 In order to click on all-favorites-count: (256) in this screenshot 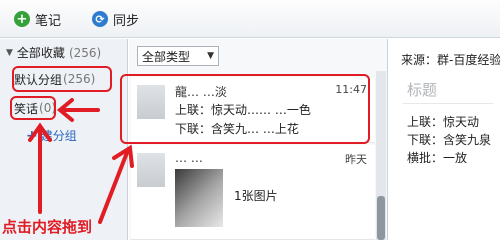, I will do `click(85, 52)`.